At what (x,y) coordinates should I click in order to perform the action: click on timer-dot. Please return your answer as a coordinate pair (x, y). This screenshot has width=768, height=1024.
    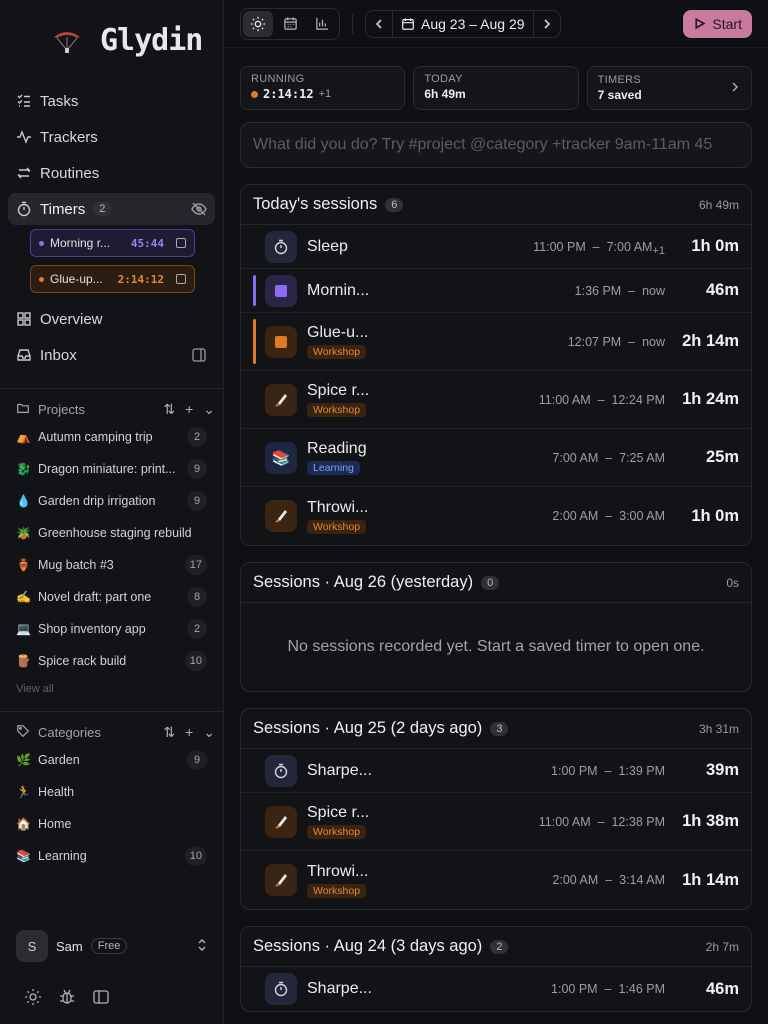
    Looking at the image, I should click on (41, 279).